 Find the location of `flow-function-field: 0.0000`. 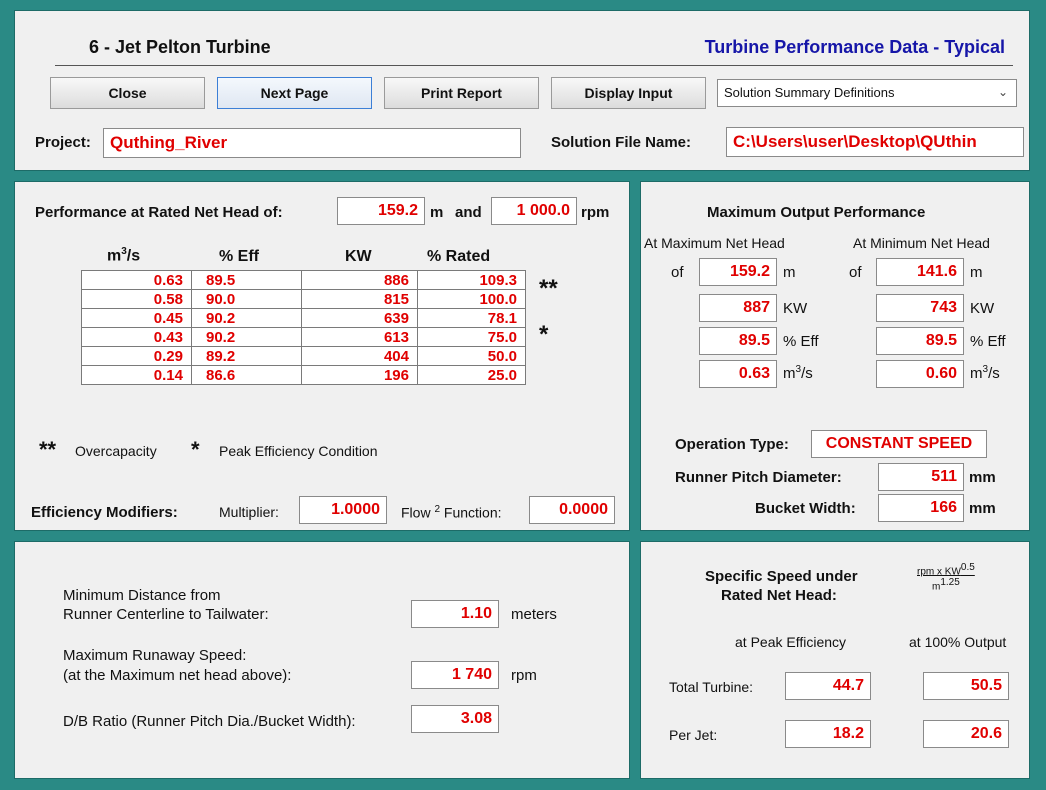

flow-function-field: 0.0000 is located at coordinates (572, 510).